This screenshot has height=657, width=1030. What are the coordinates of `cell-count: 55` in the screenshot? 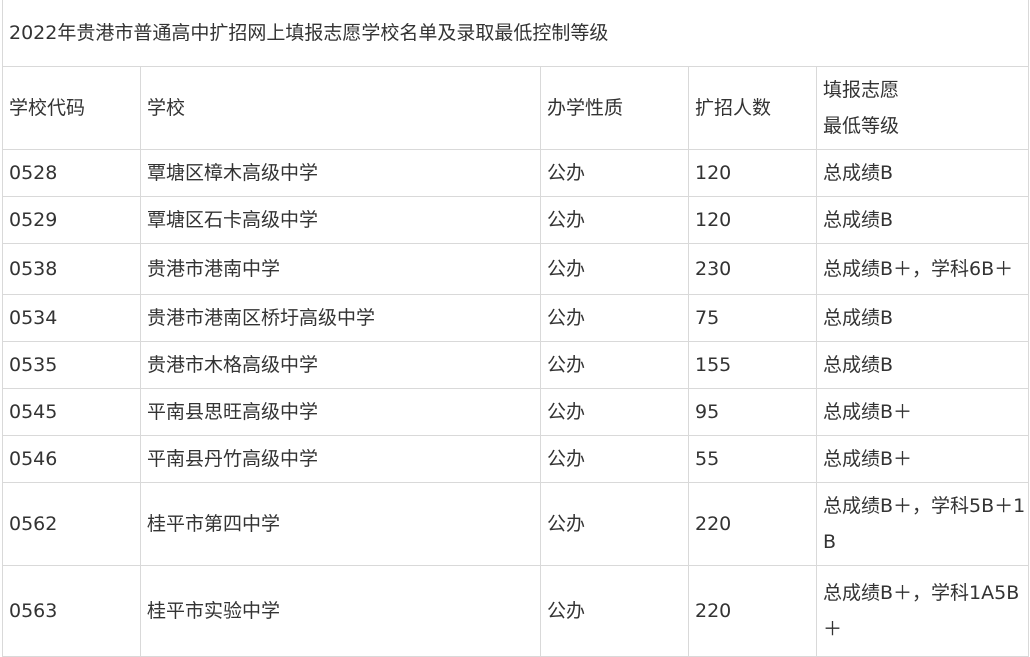 It's located at (752, 459).